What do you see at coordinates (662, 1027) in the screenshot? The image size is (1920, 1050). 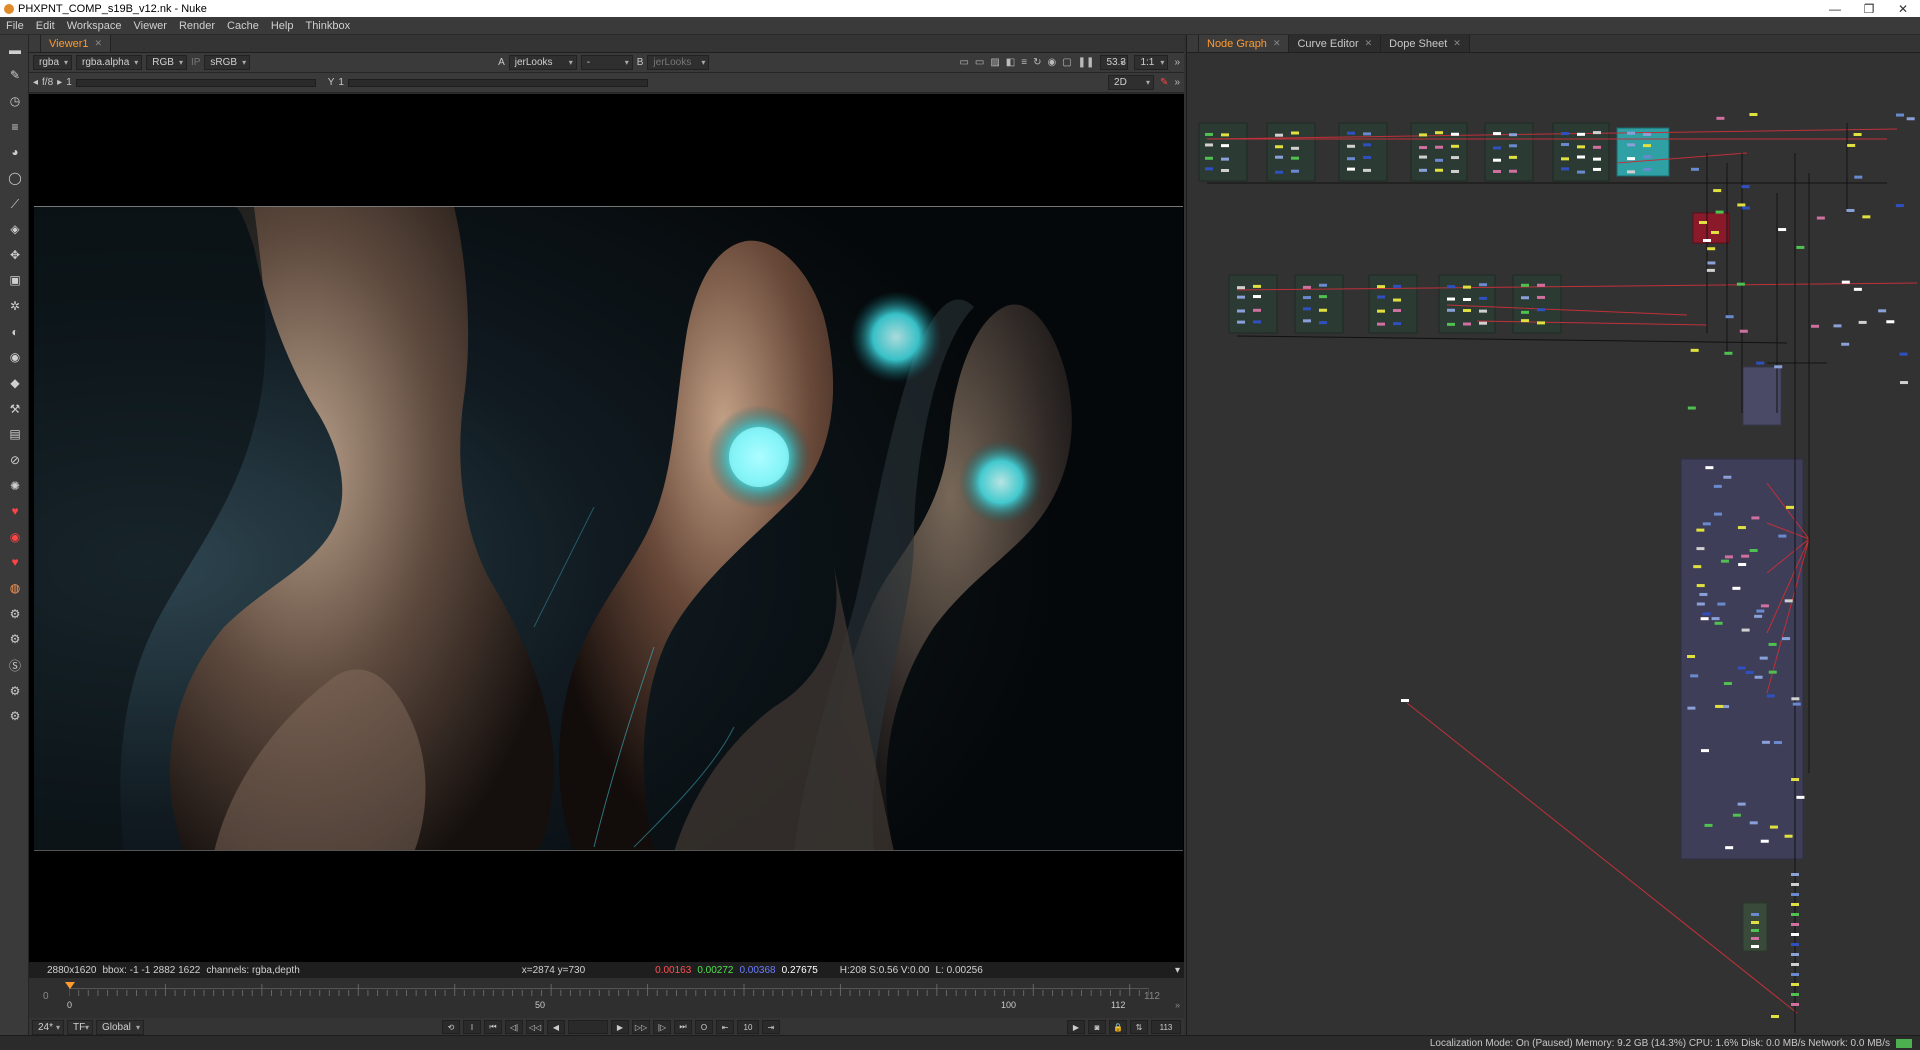 I see `next-keyframe-icon: |▷` at bounding box center [662, 1027].